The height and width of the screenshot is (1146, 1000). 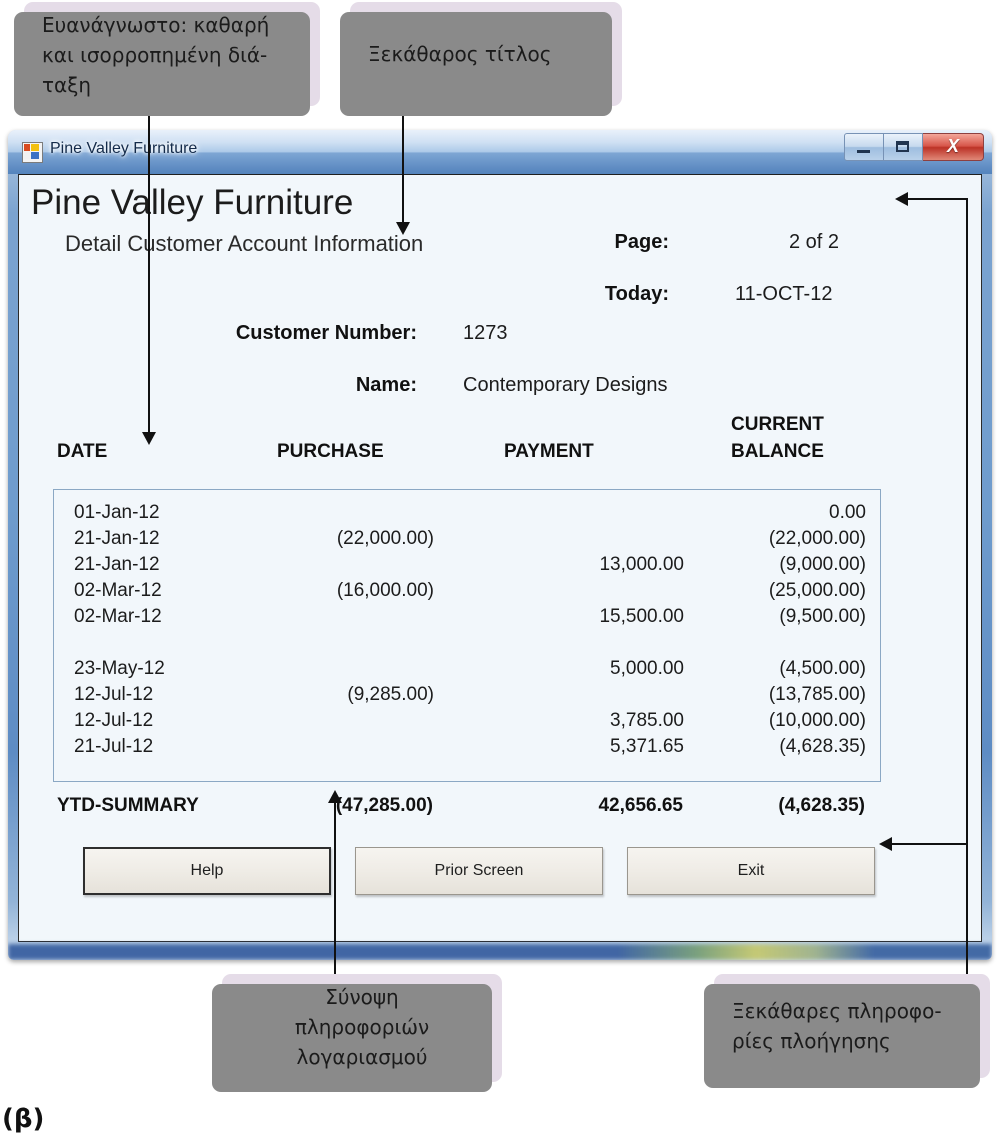 I want to click on table-row: 02-Mar-12 (16,000.00) (25,000.00), so click(x=467, y=593).